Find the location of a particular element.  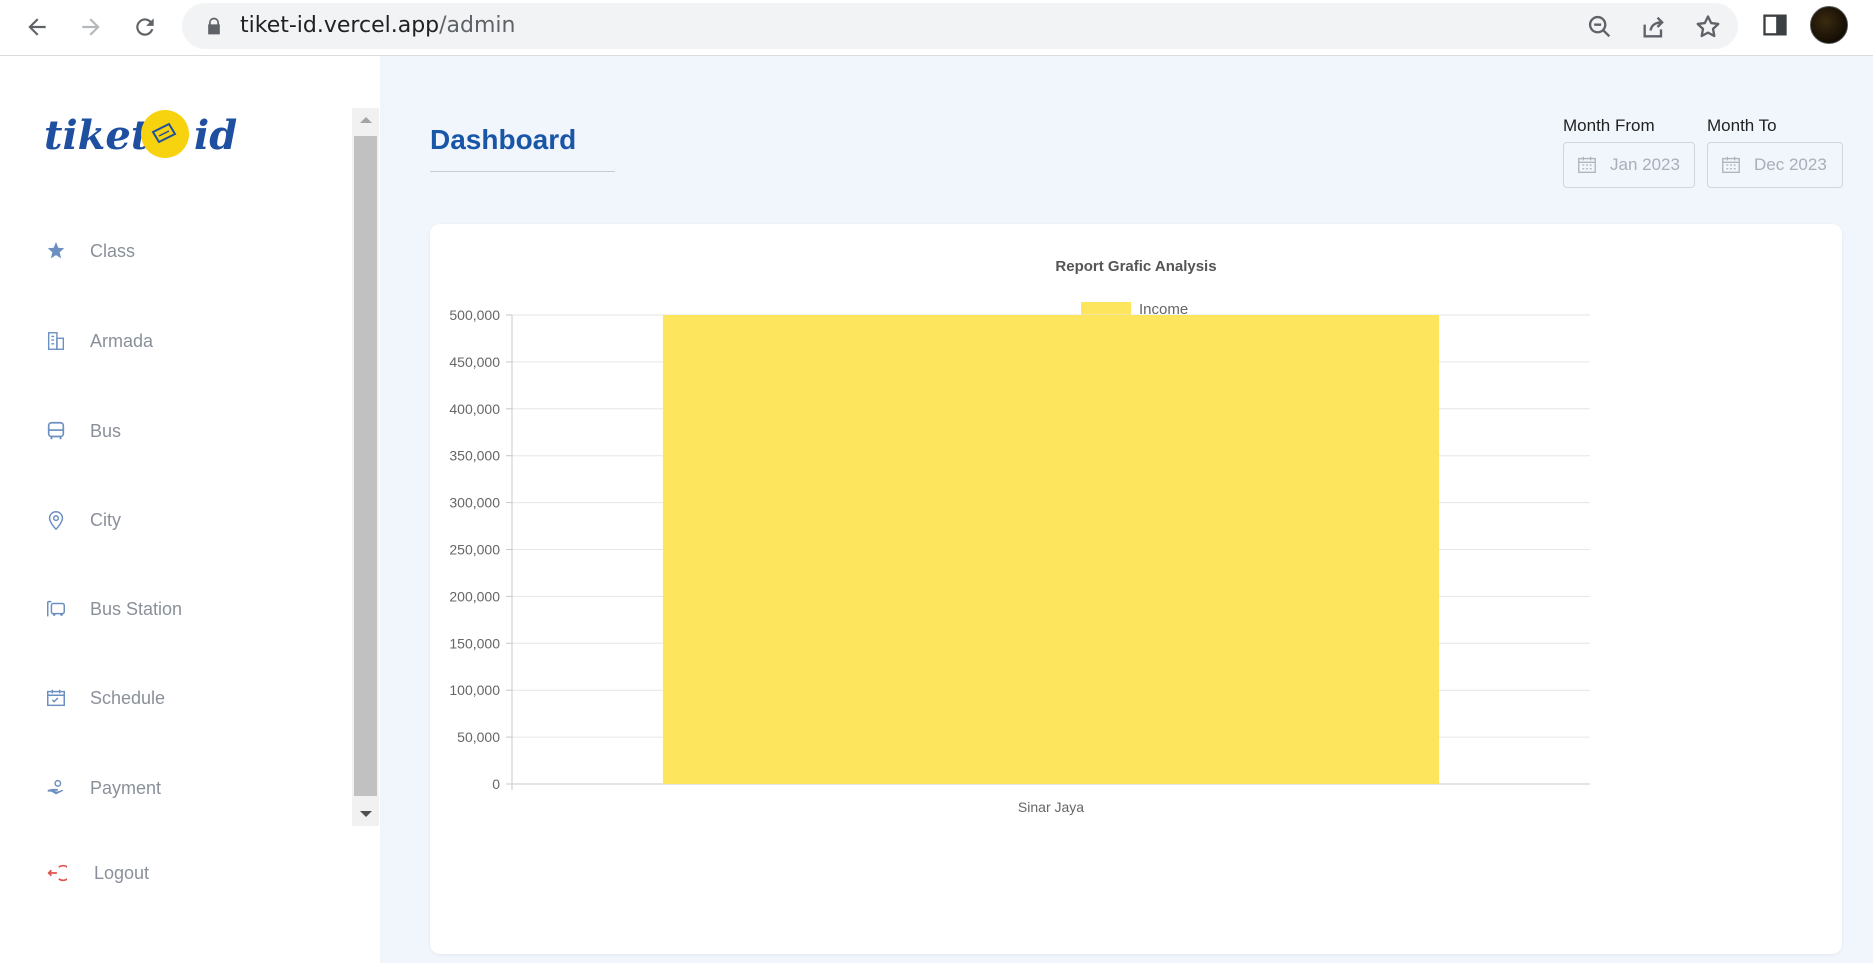

scroll-thumb is located at coordinates (365, 466).